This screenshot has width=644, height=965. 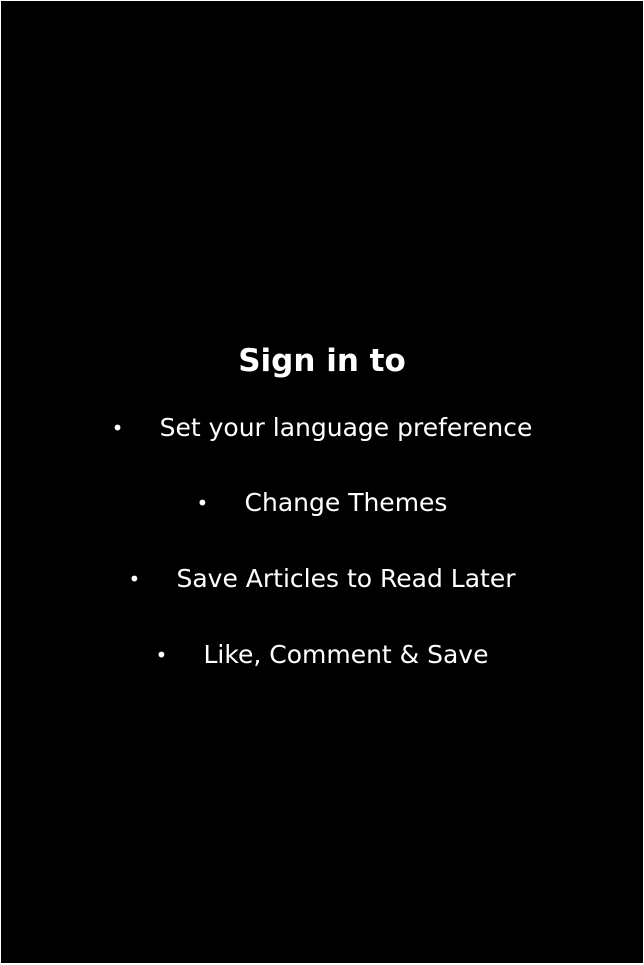 I want to click on benefit-item-save-articles: • Save Articles to Read Later, so click(x=322, y=579).